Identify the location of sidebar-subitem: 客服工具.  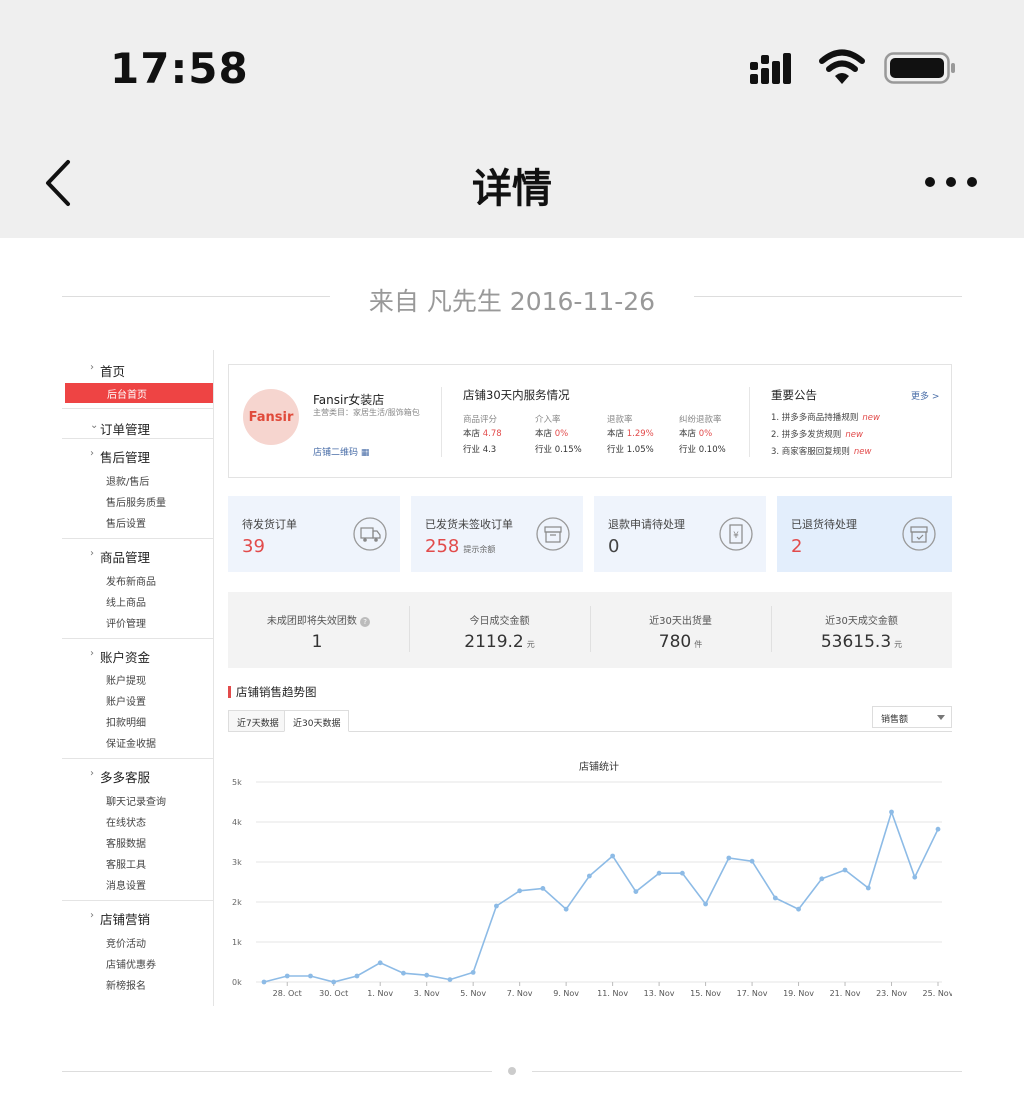
(126, 863).